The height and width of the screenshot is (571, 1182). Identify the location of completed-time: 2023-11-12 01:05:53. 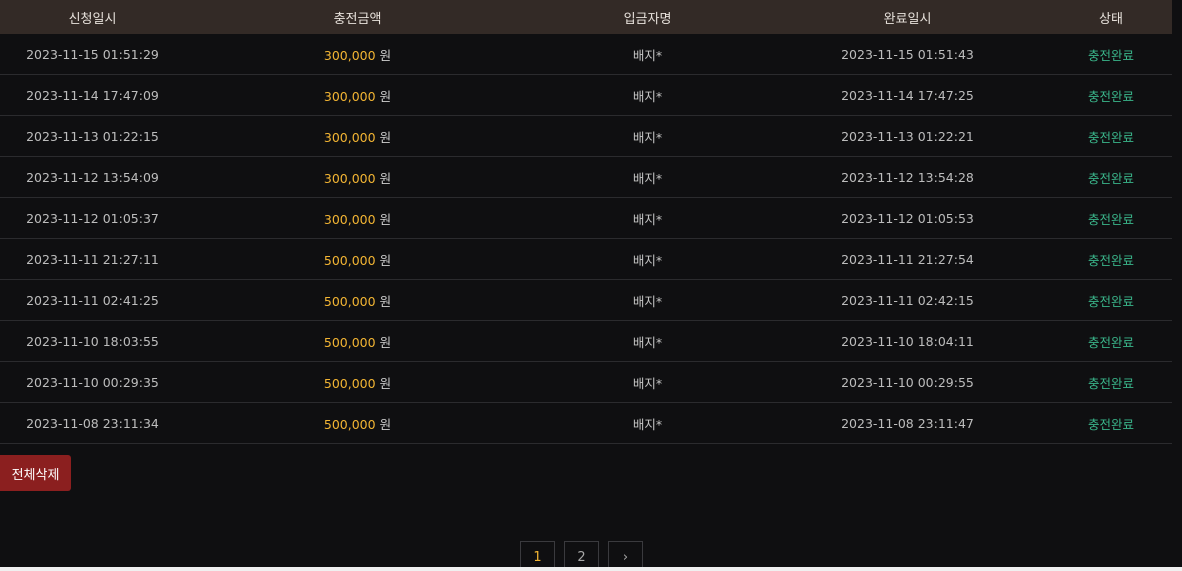
(907, 218).